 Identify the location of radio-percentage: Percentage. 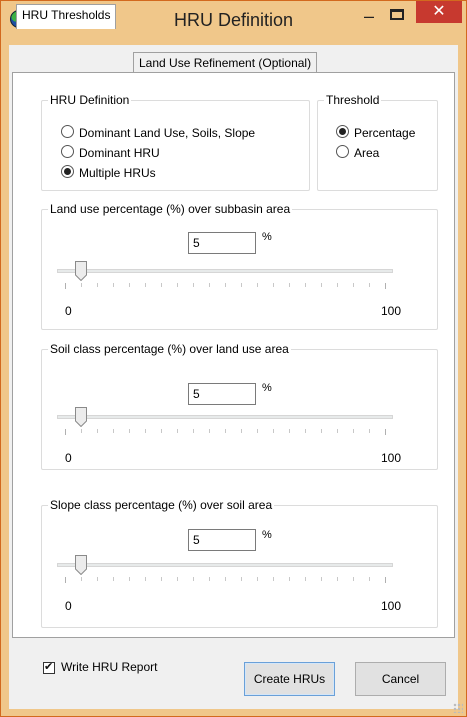
(375, 133).